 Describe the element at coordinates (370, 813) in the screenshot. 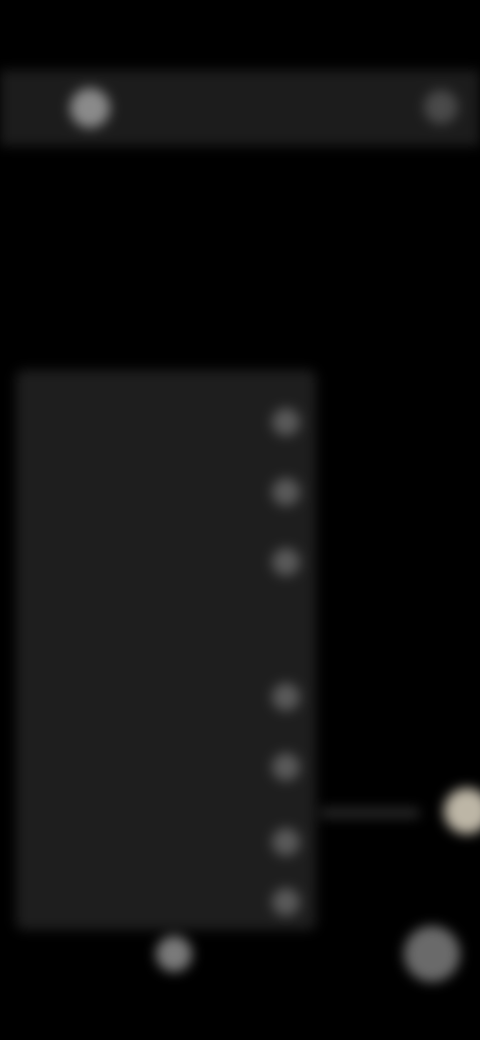

I see `side-slider-track` at that location.